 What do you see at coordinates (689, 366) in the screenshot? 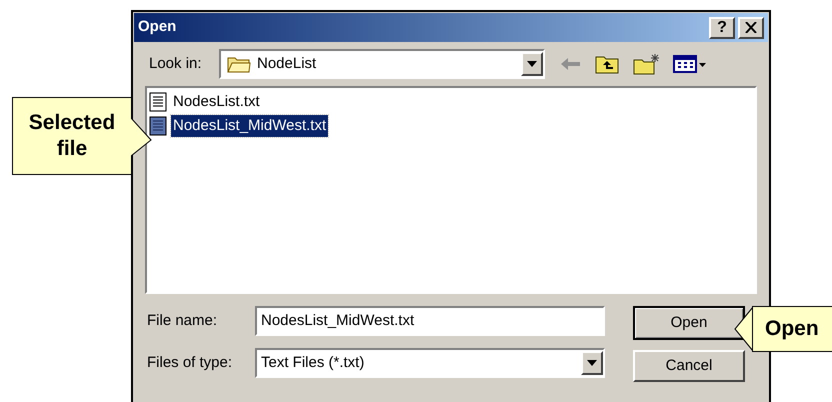
I see `dialog-button: Cancel` at bounding box center [689, 366].